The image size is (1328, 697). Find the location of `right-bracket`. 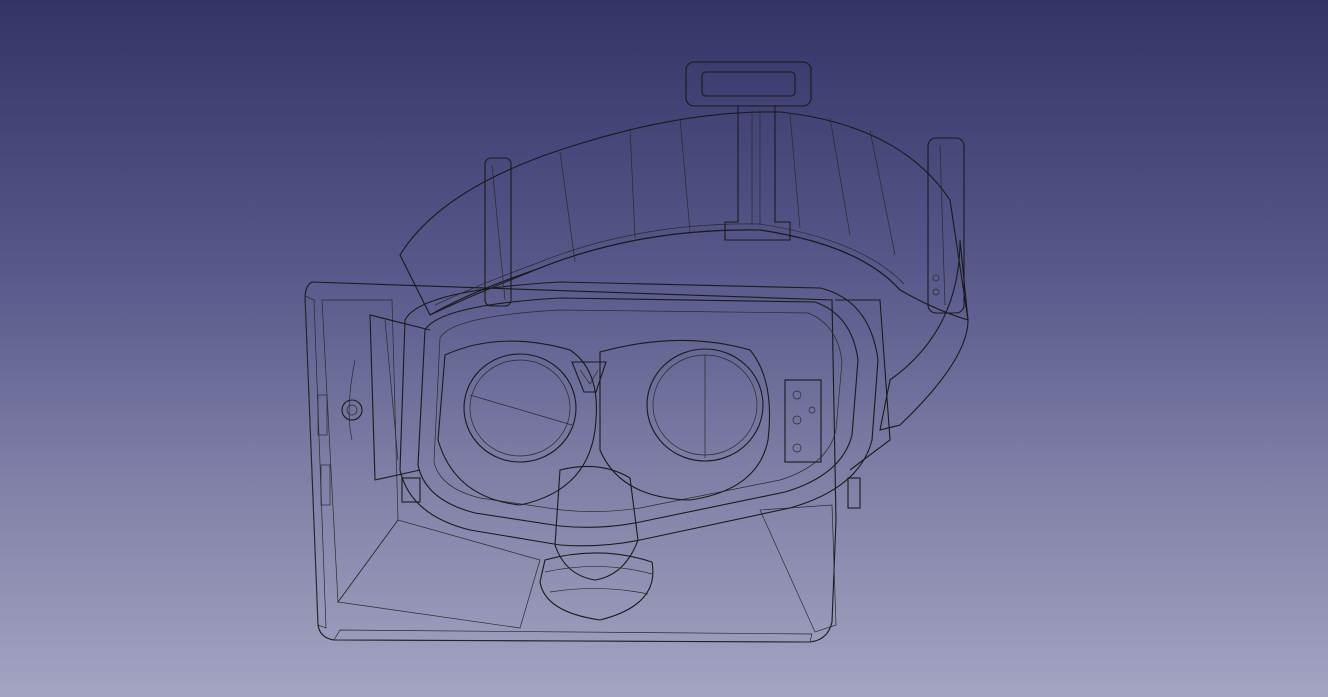

right-bracket is located at coordinates (803, 421).